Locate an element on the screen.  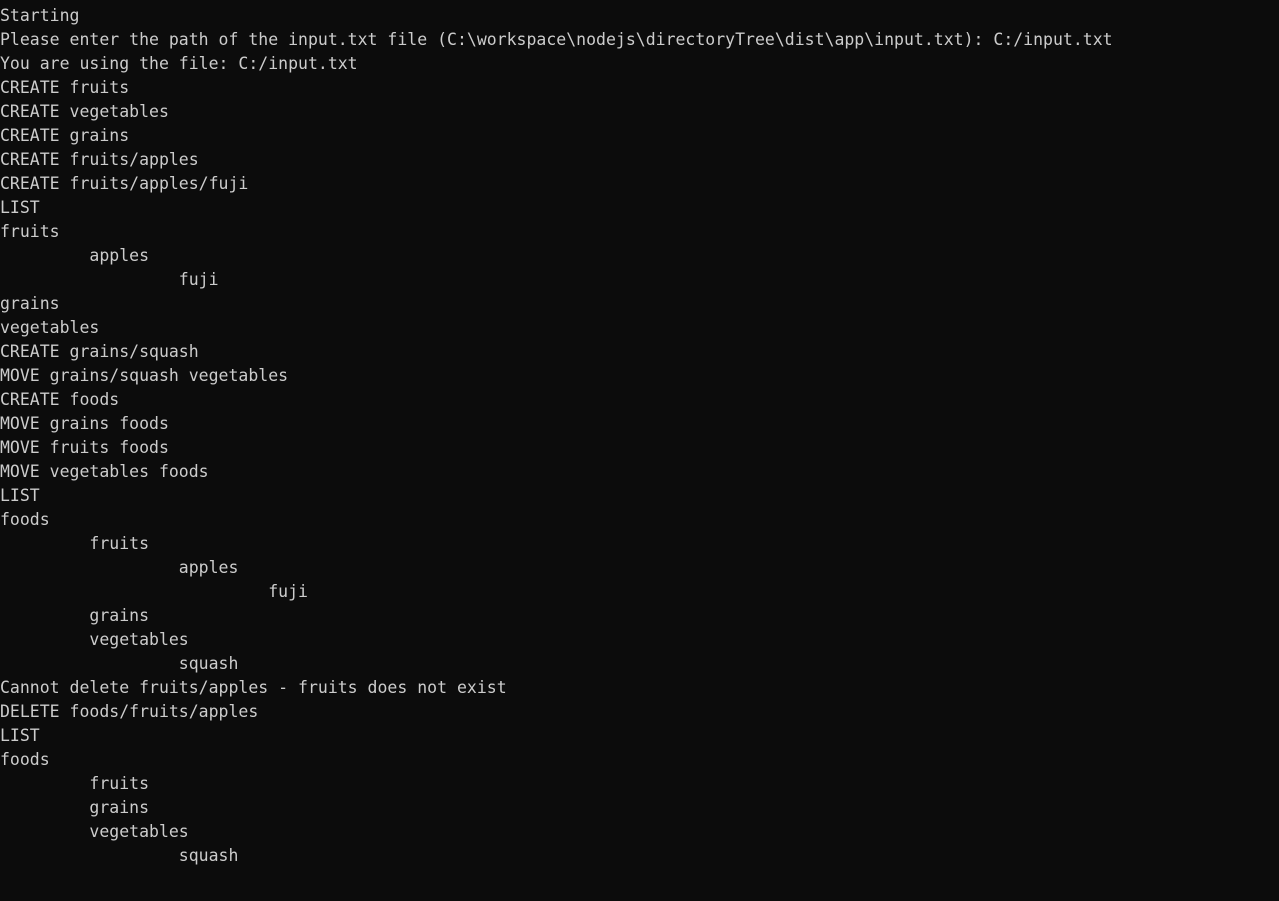
terminal-line: MOVE vegetables foods is located at coordinates (104, 471).